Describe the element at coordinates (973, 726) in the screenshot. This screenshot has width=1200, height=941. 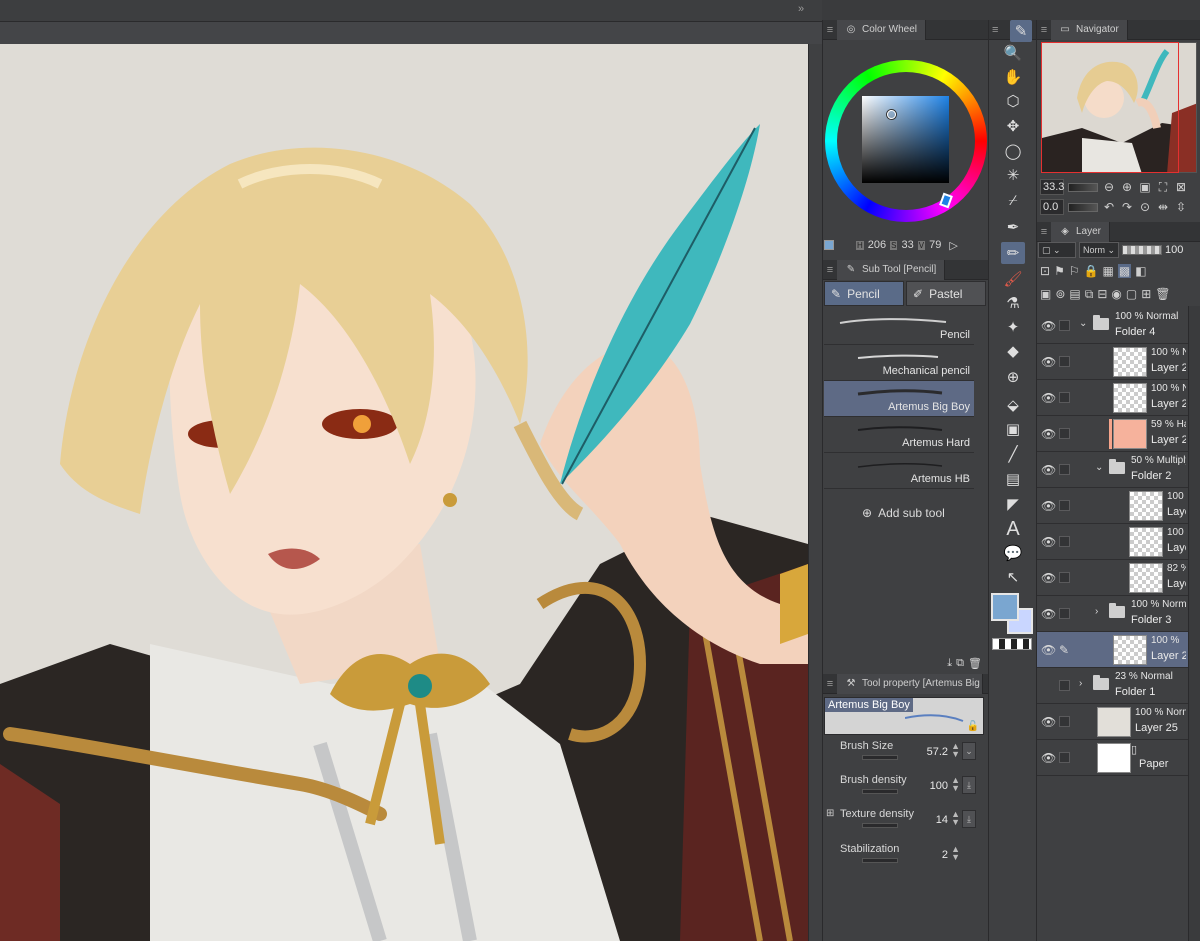
I see `lock-icon: 🔓` at that location.